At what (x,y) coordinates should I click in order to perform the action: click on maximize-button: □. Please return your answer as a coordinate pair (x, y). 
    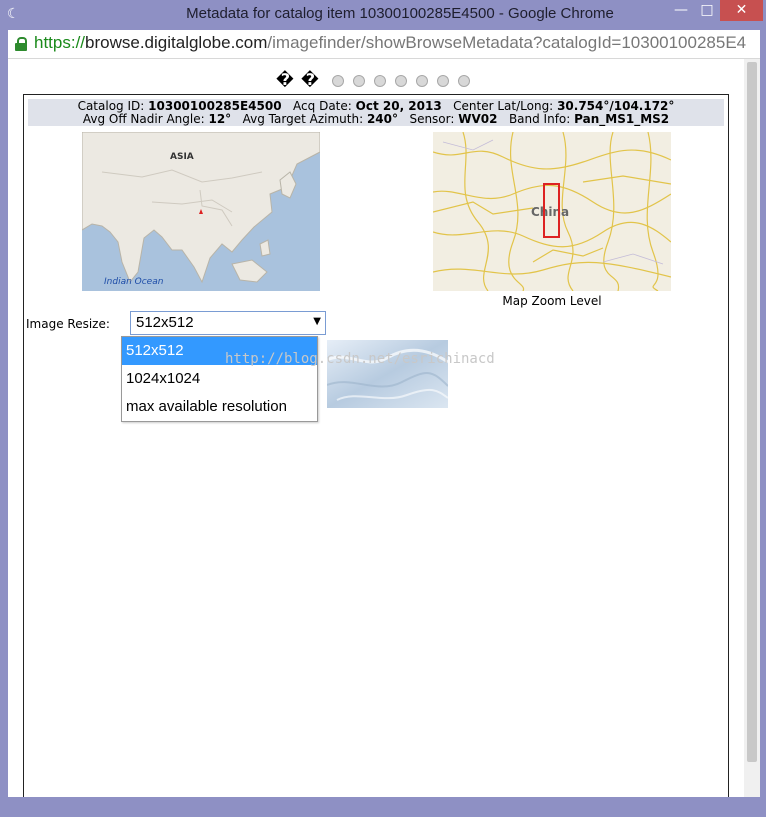
    Looking at the image, I should click on (707, 10).